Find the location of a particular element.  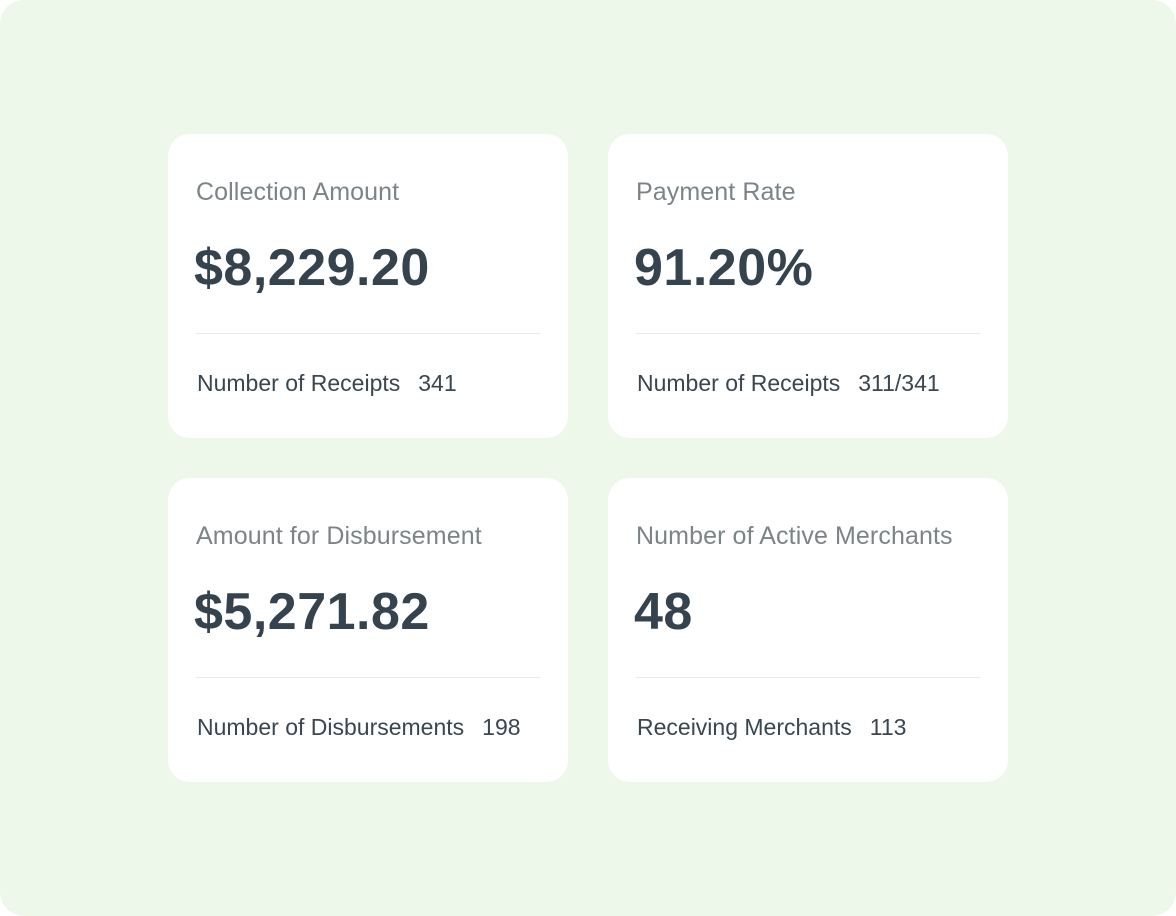

card-footer: Number of Receipts 341 is located at coordinates (327, 383).